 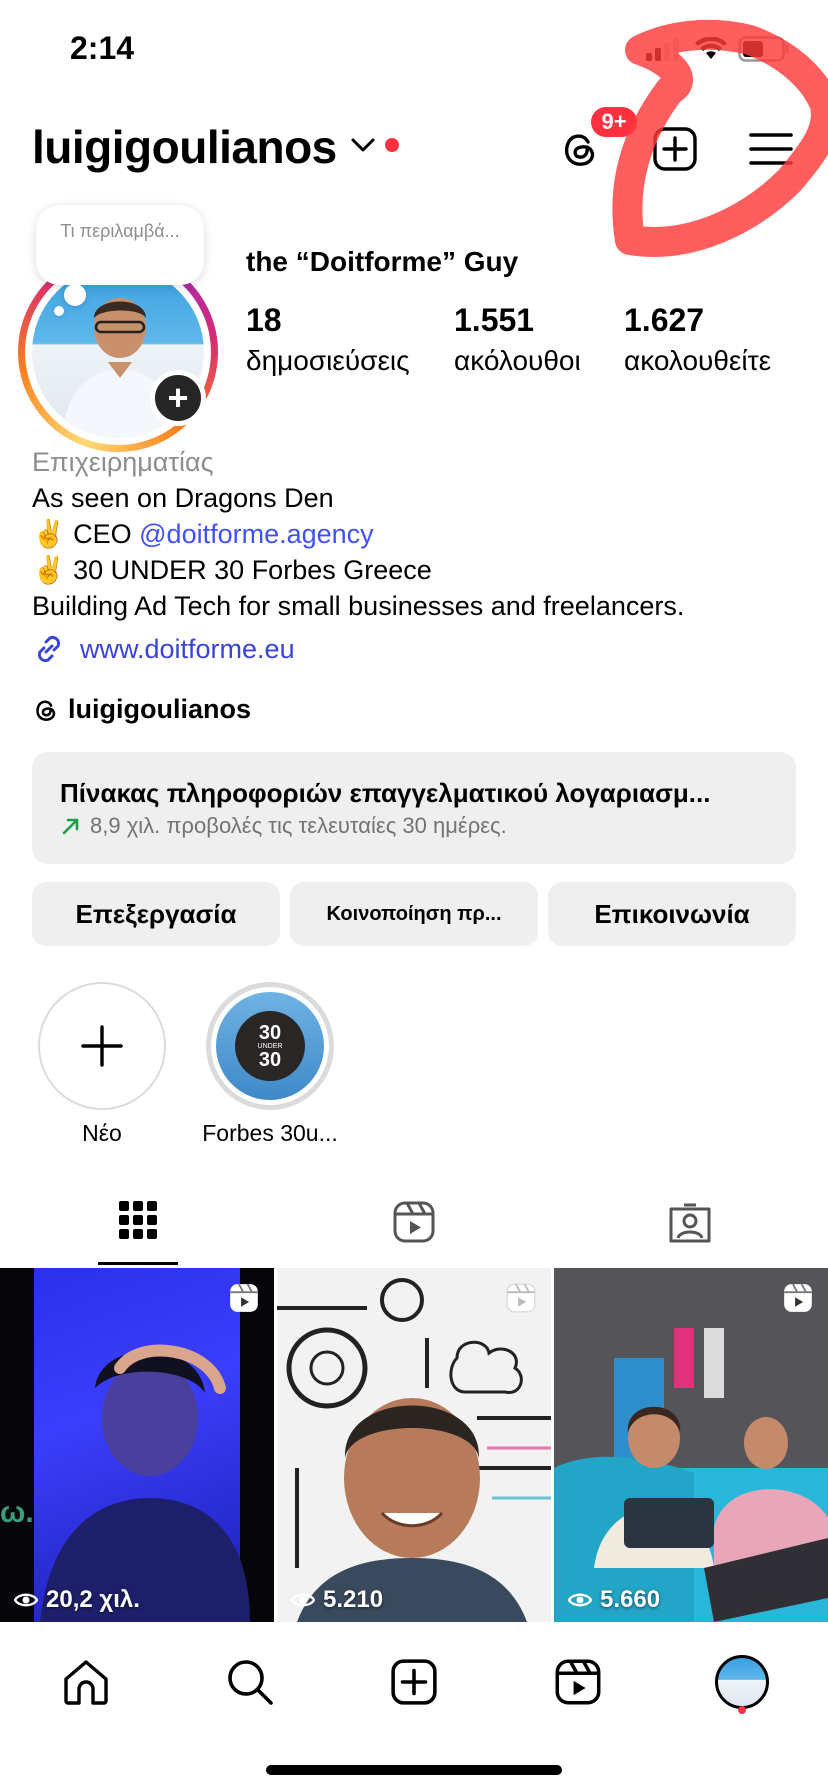 What do you see at coordinates (159, 709) in the screenshot?
I see `threads-handle: luigigoulianos` at bounding box center [159, 709].